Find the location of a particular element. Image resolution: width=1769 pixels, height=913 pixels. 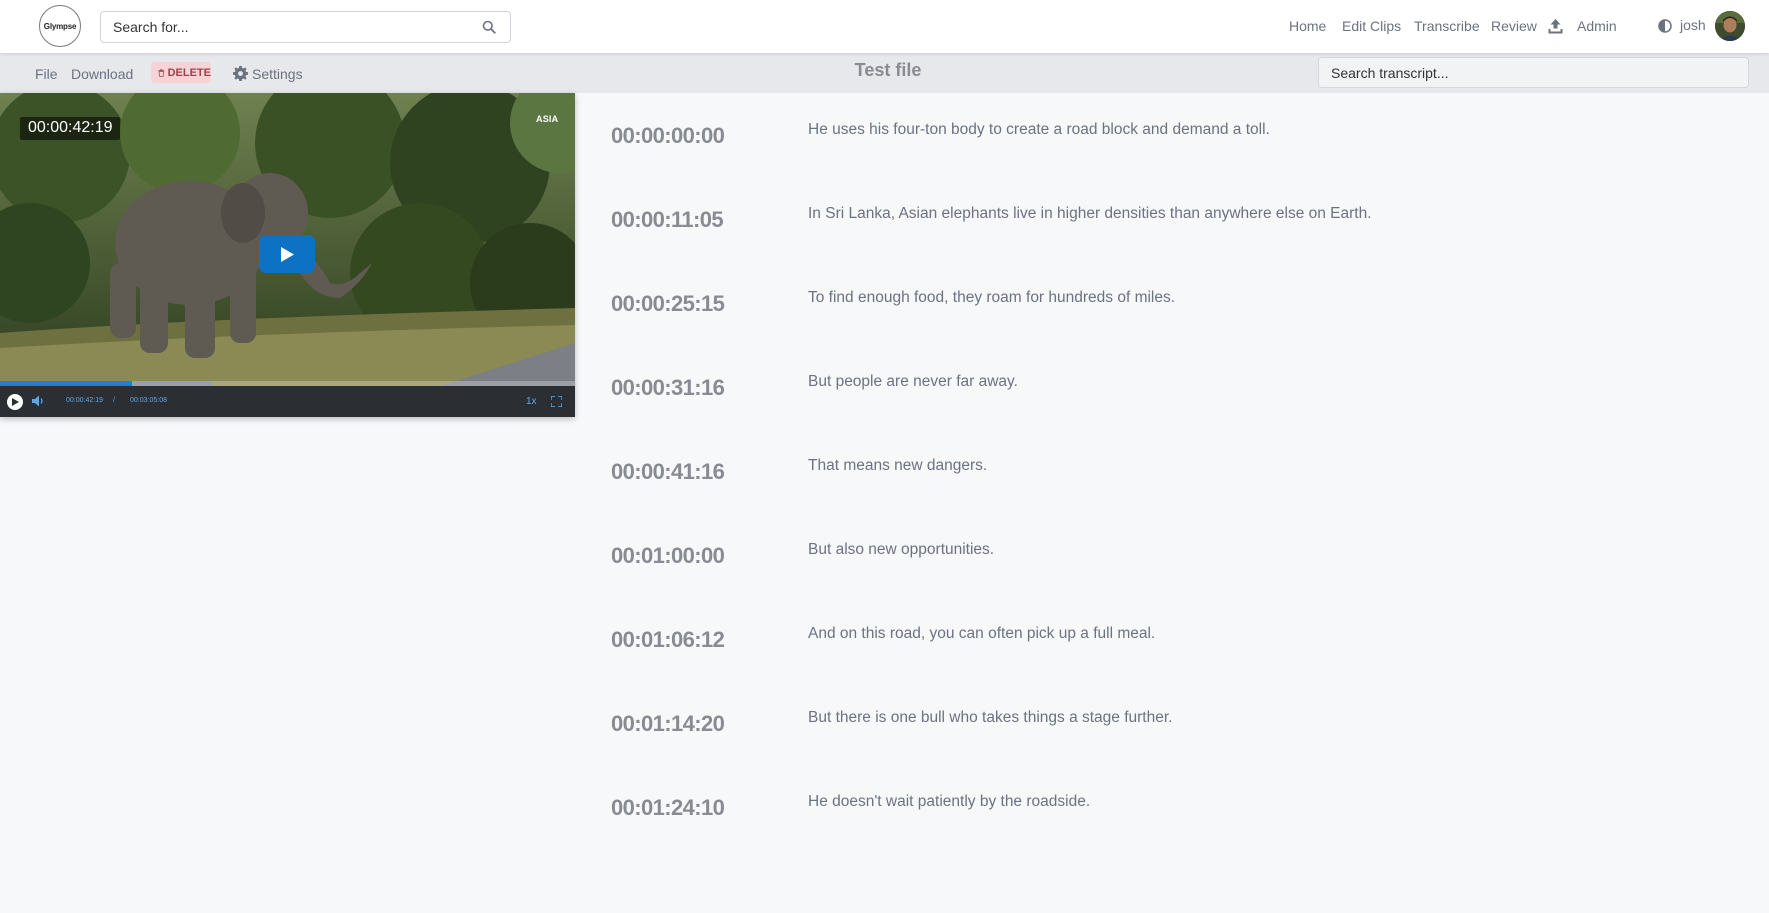

nav-transcribe: Transcribe is located at coordinates (1447, 26).